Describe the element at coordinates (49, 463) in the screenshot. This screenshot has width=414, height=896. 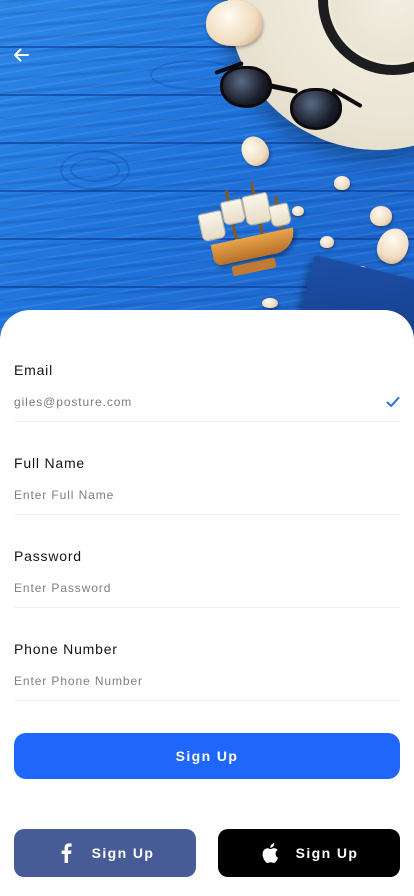
I see `full-name-label: Full Name` at that location.